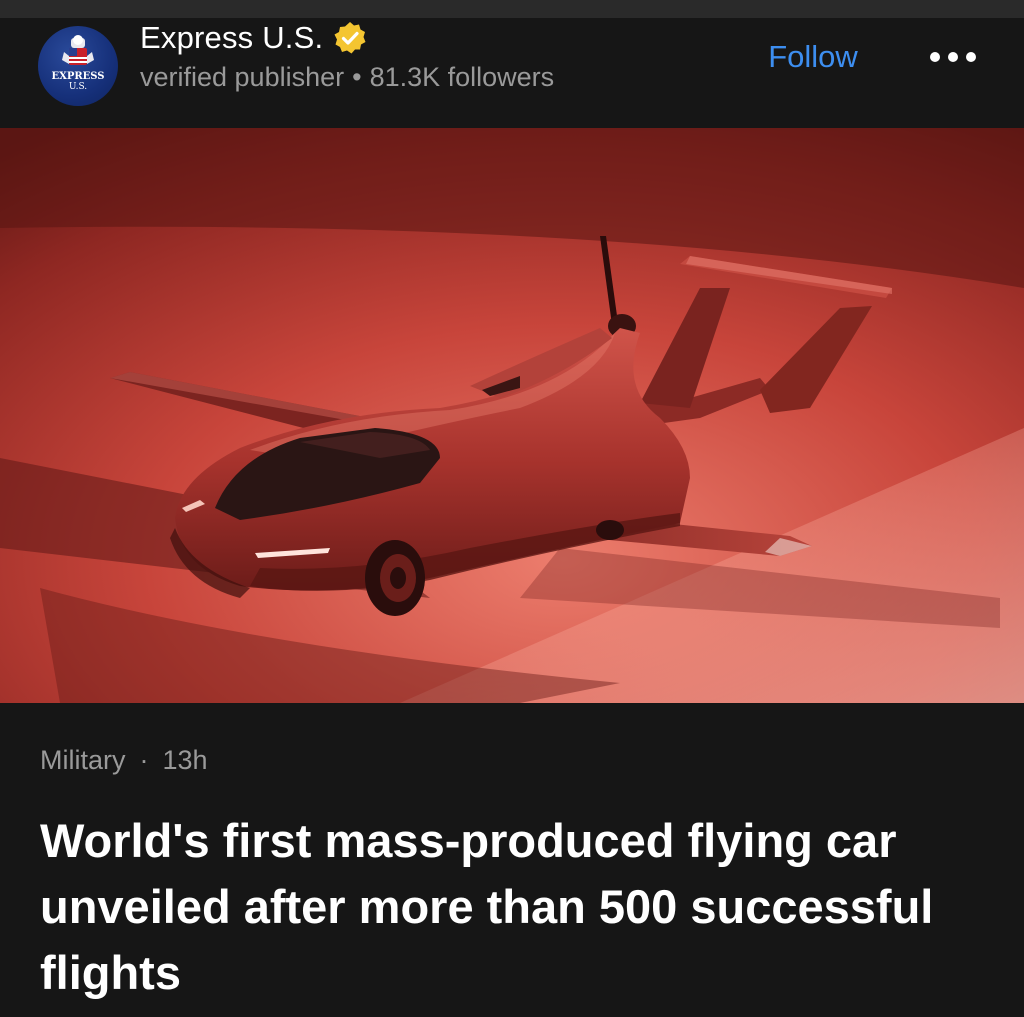  What do you see at coordinates (462, 77) in the screenshot?
I see `followers-count: 81.3K followers` at bounding box center [462, 77].